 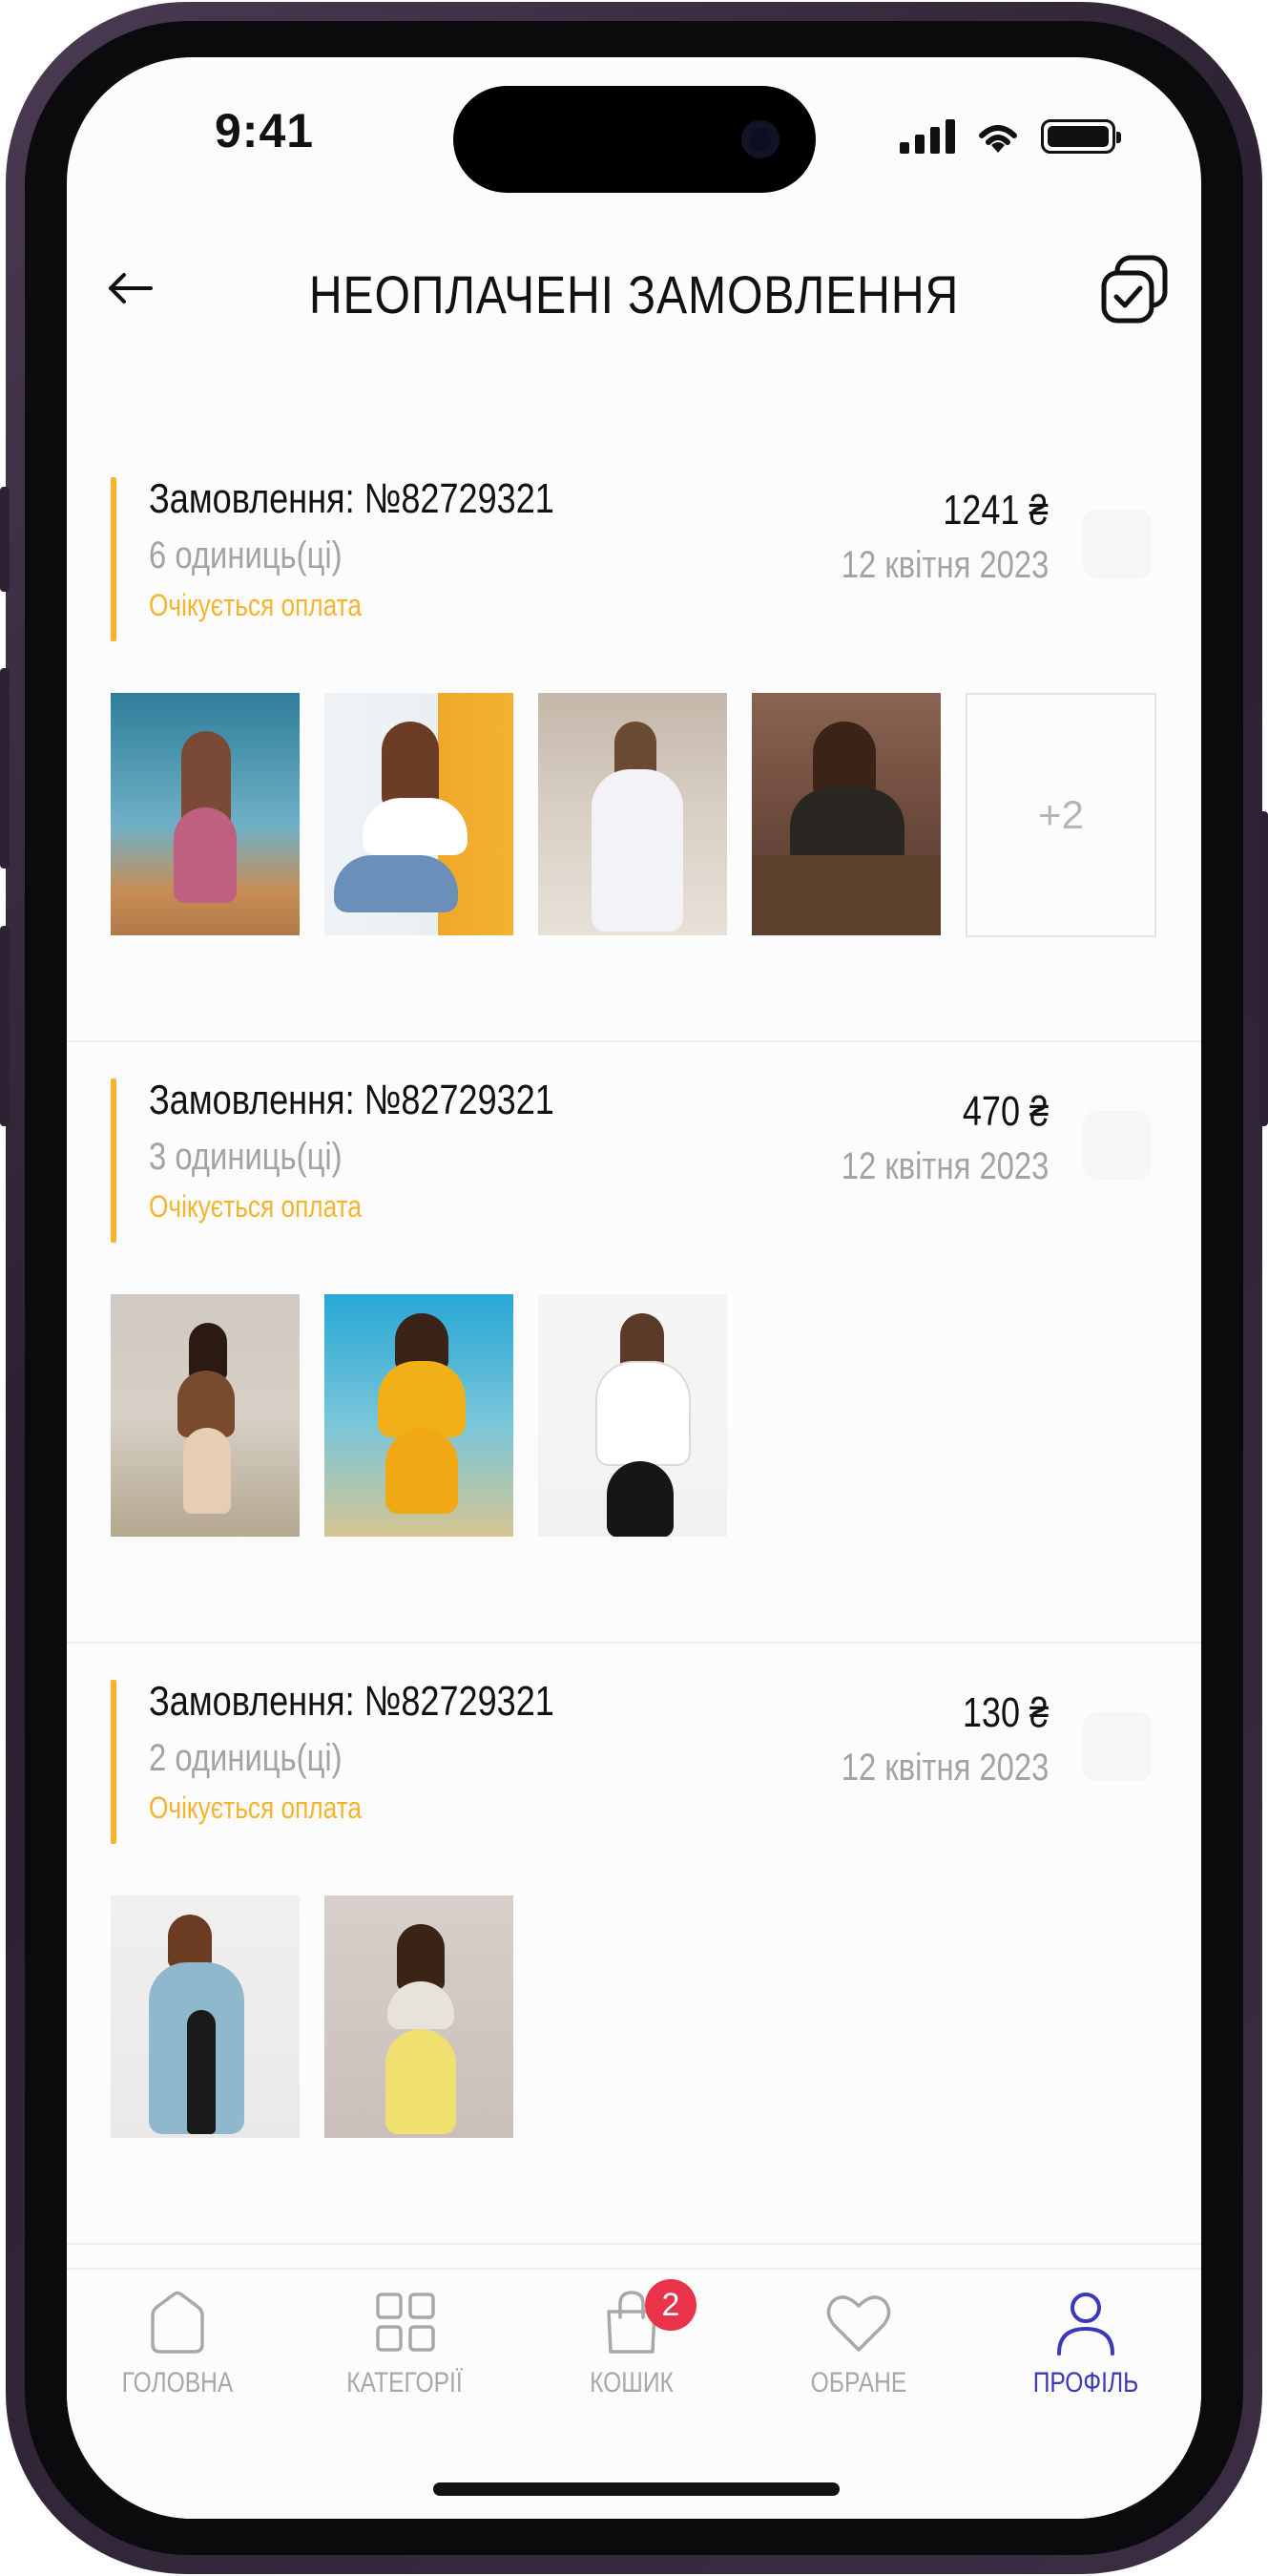 What do you see at coordinates (265, 130) in the screenshot?
I see `status-time: 9:41` at bounding box center [265, 130].